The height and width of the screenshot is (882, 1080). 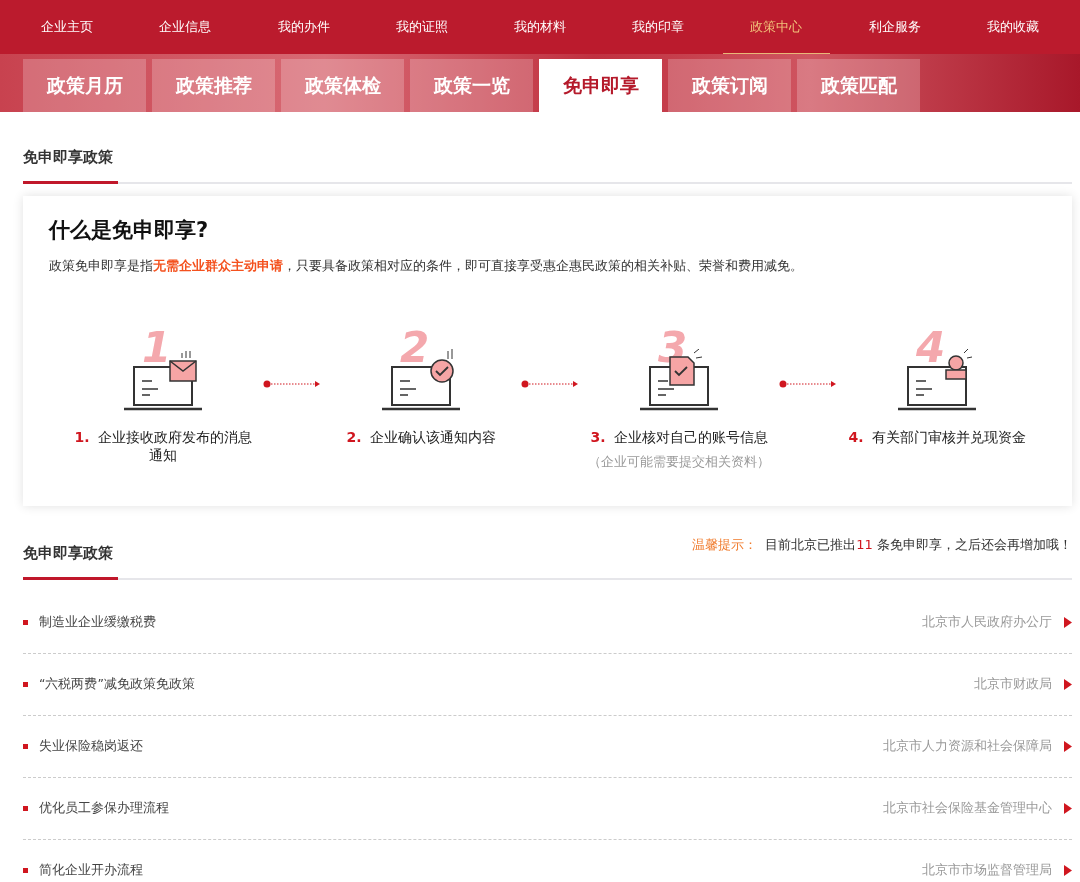 I want to click on policy-link: 简化企业开办流程, so click(x=480, y=870).